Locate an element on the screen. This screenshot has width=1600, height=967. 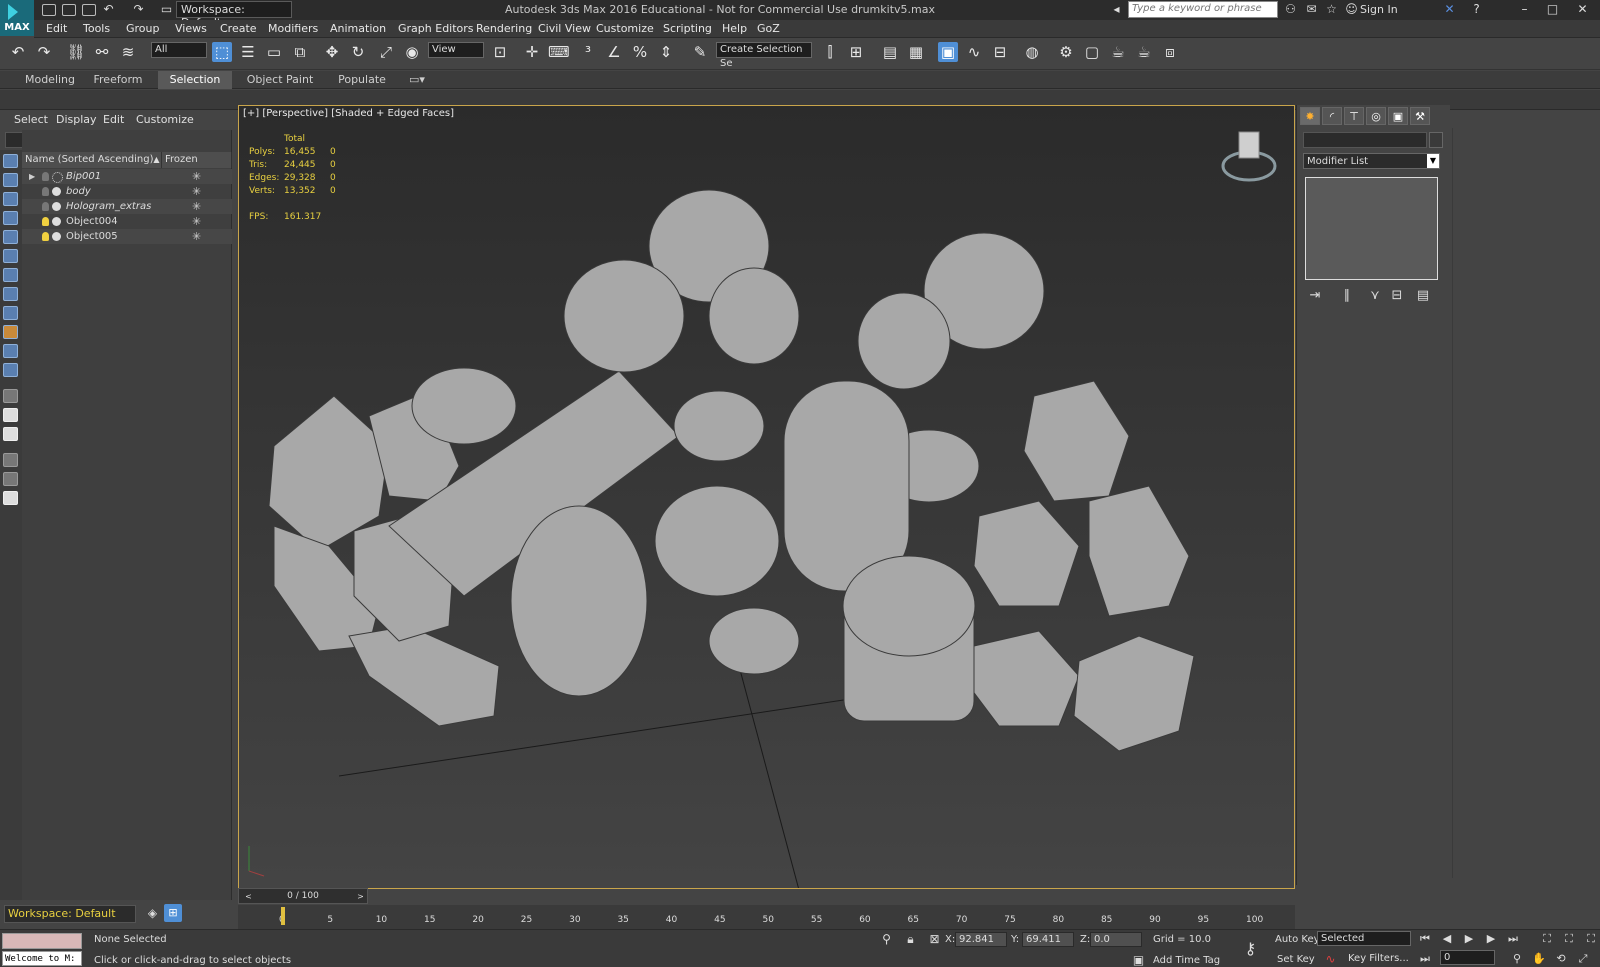
percent-snap-icon: % is located at coordinates (640, 52).